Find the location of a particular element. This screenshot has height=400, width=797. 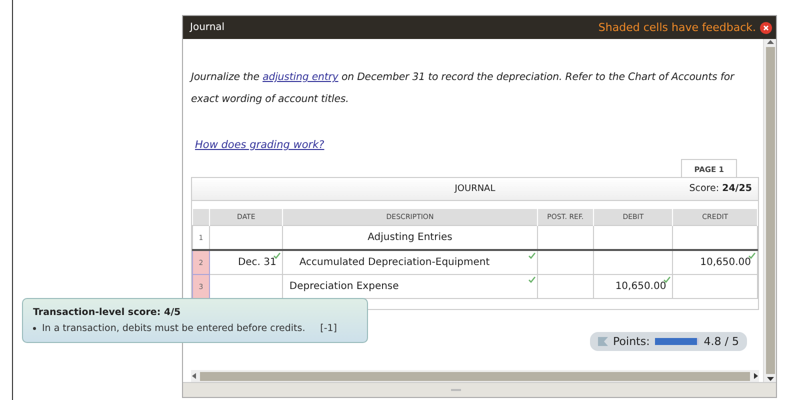

journal-title: JOURNAL is located at coordinates (475, 189).